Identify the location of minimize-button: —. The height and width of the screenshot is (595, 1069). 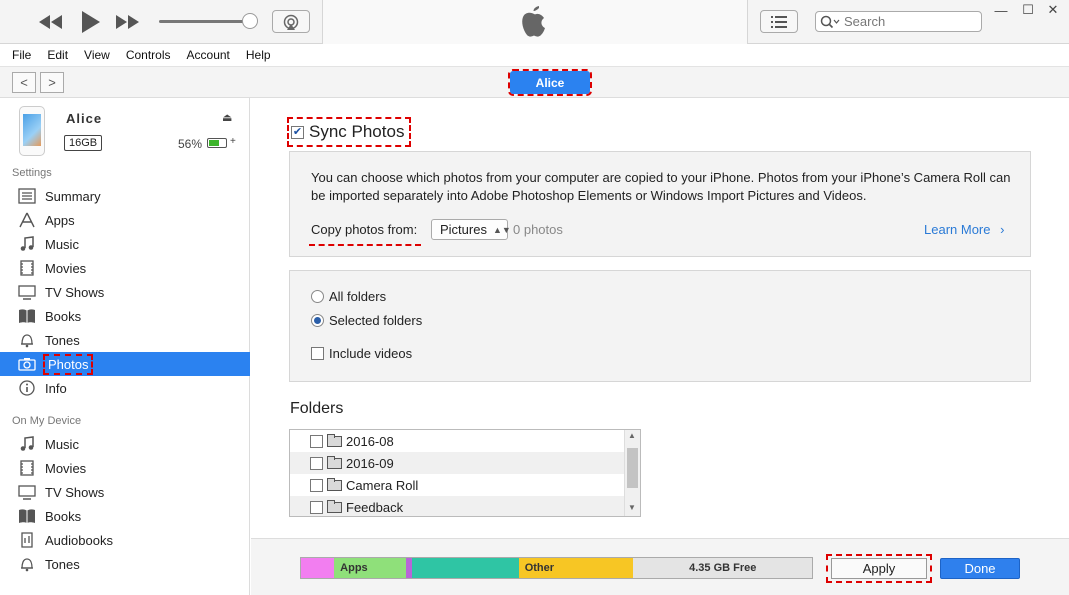
(1001, 10).